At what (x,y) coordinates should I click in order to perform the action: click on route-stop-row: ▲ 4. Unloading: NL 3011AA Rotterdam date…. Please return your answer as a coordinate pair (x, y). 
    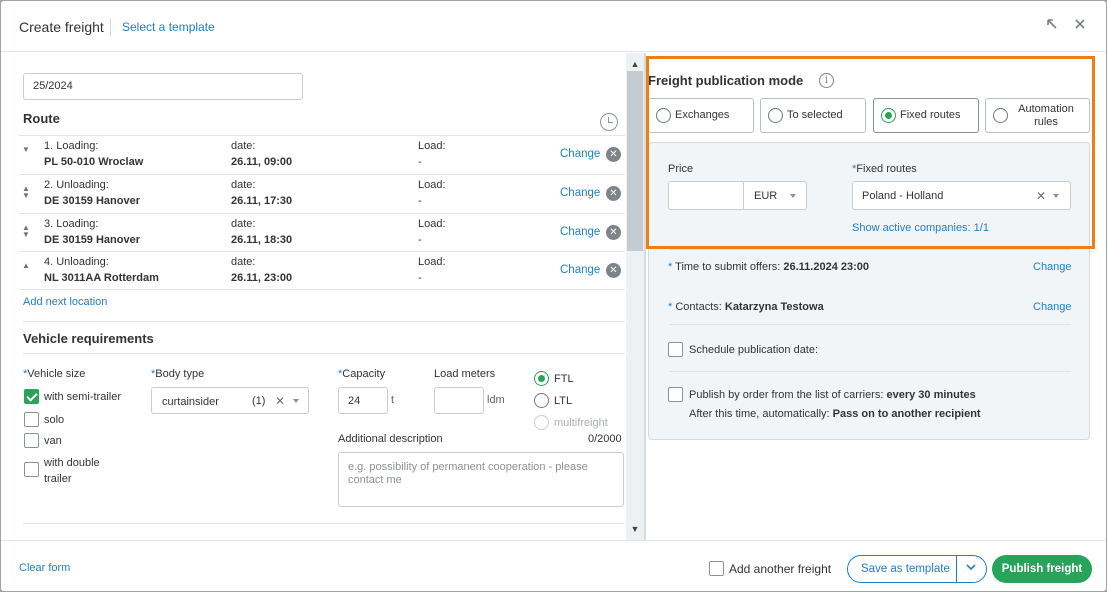
    Looking at the image, I should click on (322, 270).